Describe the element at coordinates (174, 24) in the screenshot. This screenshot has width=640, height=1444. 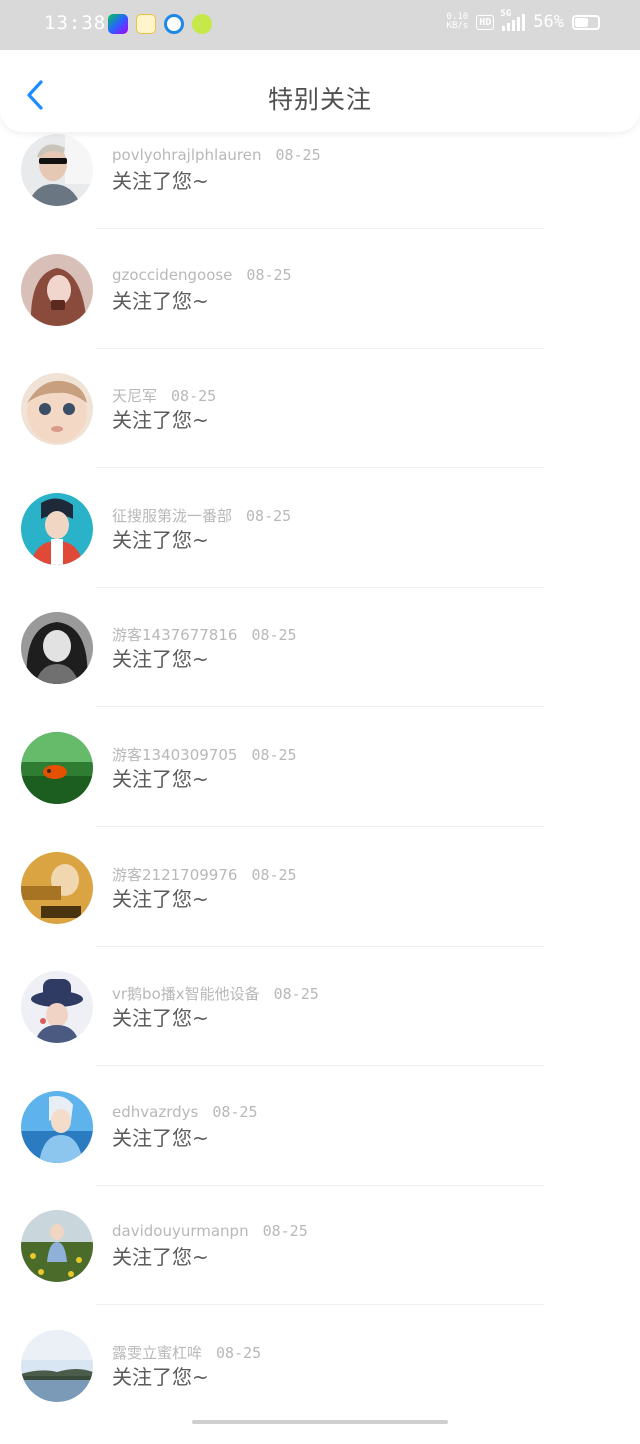
I see `browser-app-icon` at that location.